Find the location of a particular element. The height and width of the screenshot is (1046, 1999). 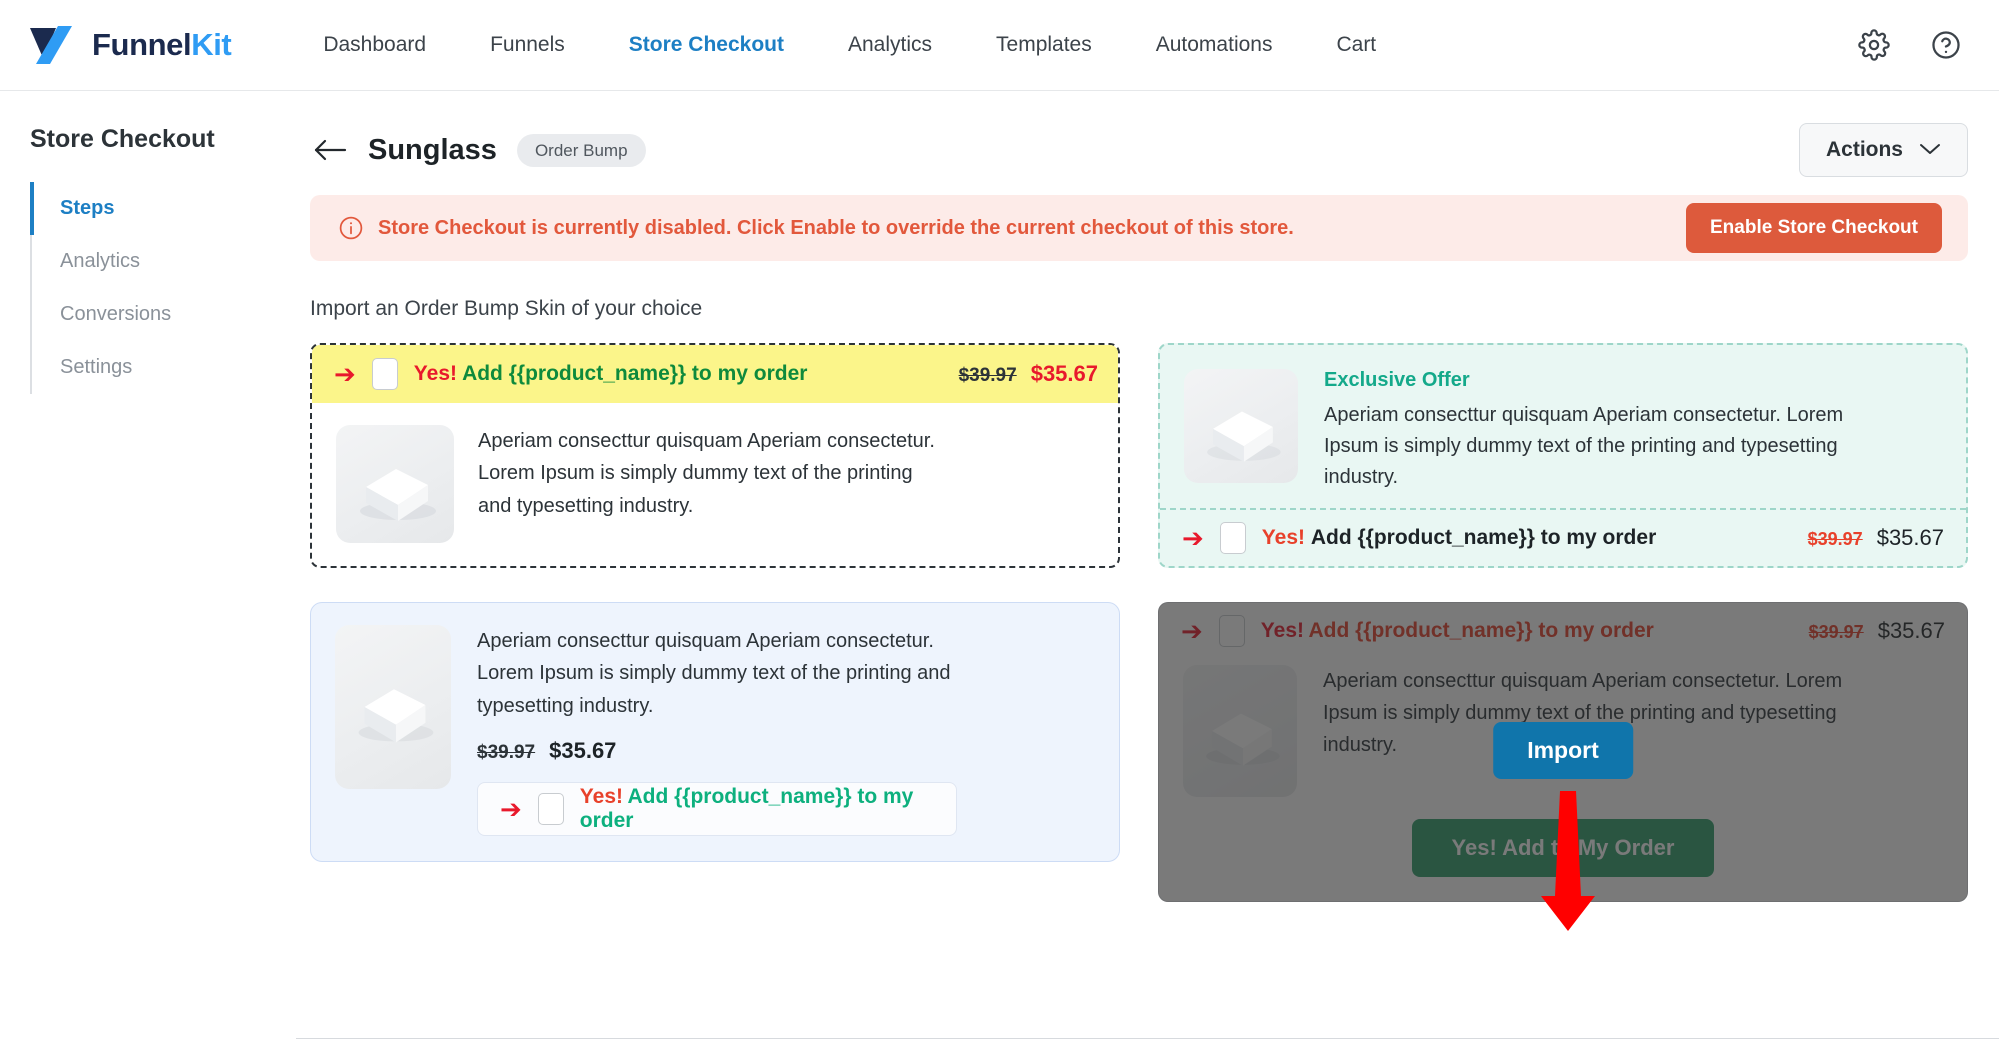

nav-item-automations: Automations is located at coordinates (1214, 45).